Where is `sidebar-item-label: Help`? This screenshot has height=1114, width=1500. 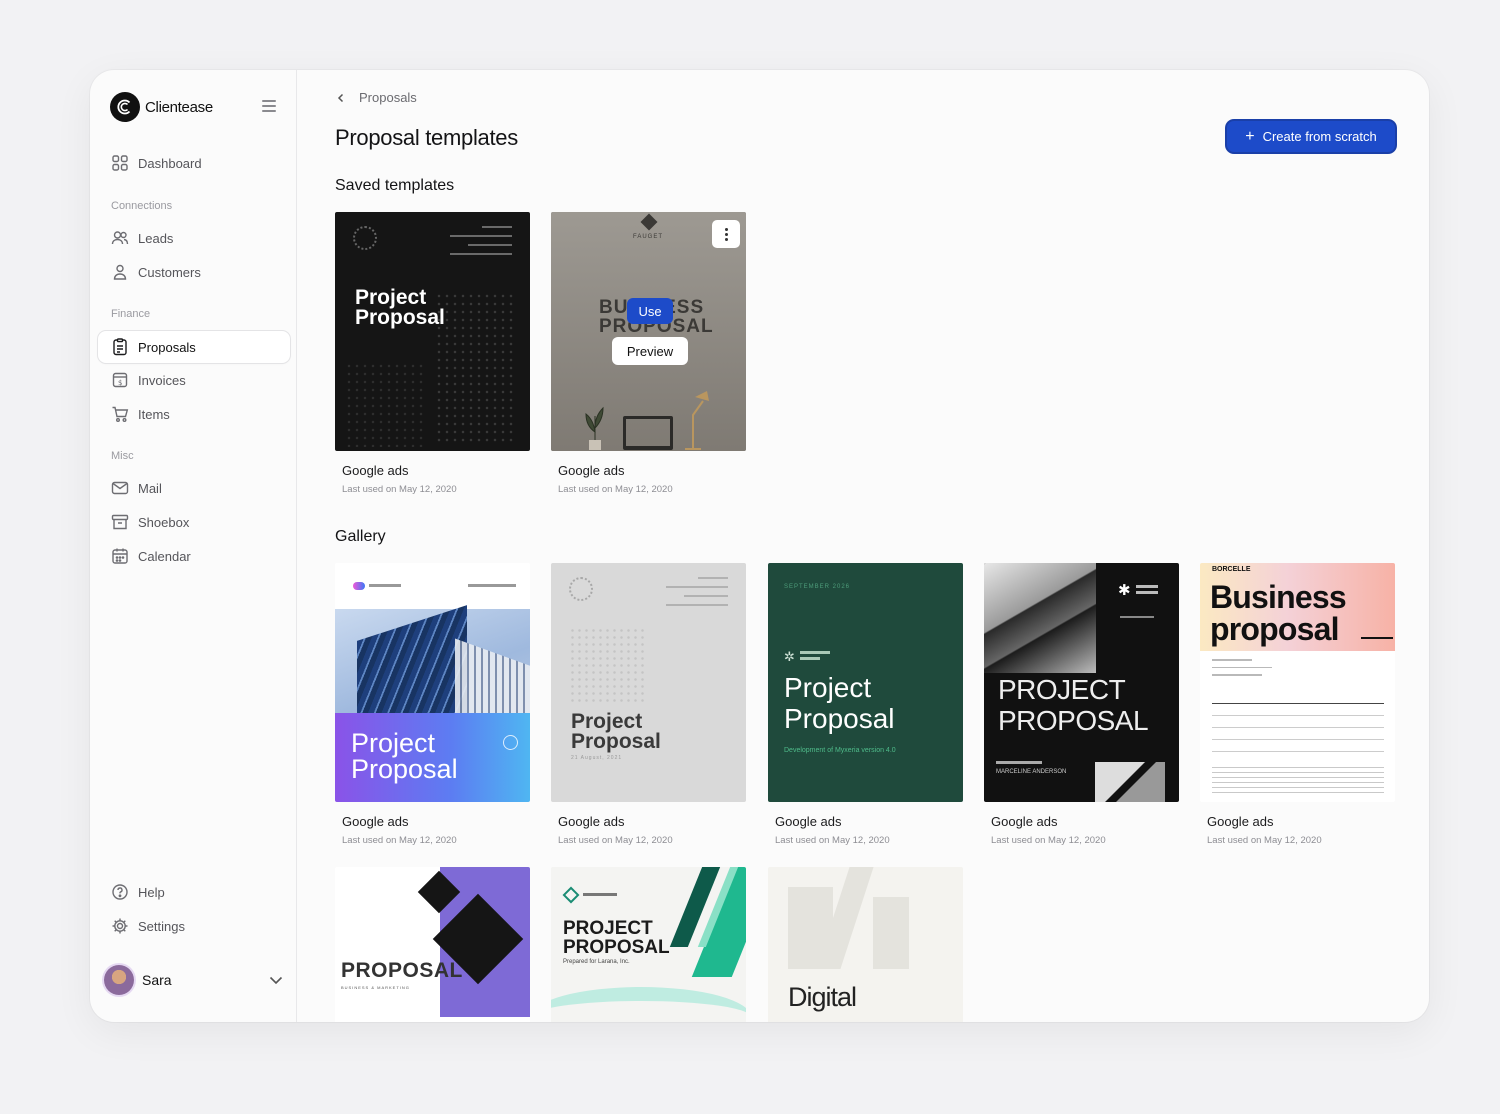 sidebar-item-label: Help is located at coordinates (151, 892).